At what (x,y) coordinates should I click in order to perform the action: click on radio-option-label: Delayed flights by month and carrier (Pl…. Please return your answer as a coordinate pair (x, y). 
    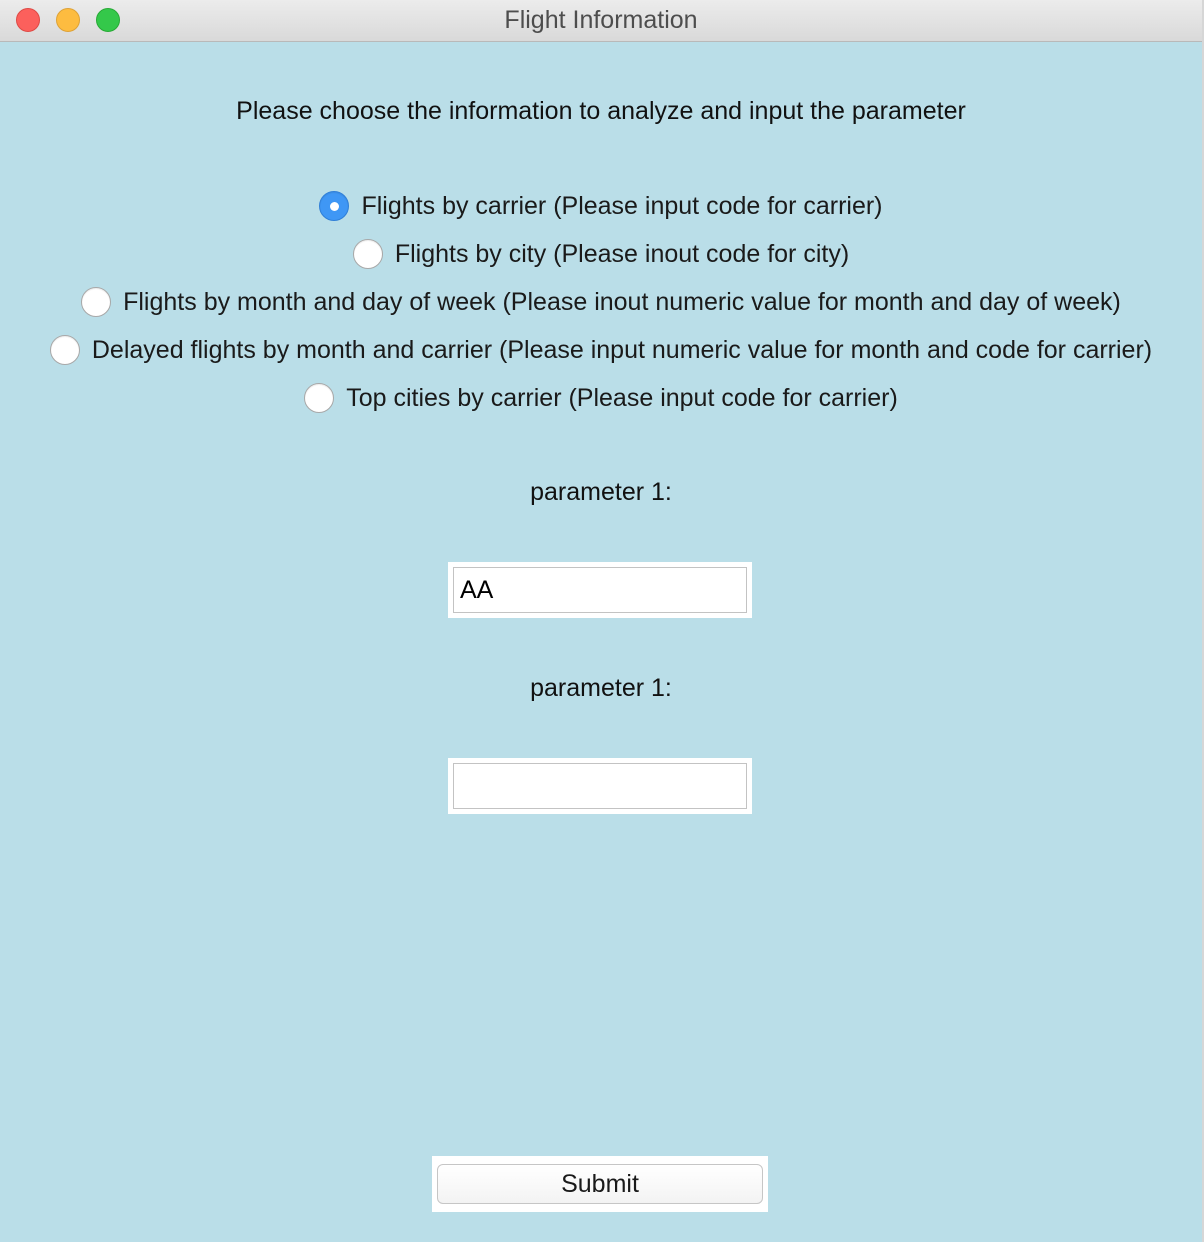
    Looking at the image, I should click on (622, 350).